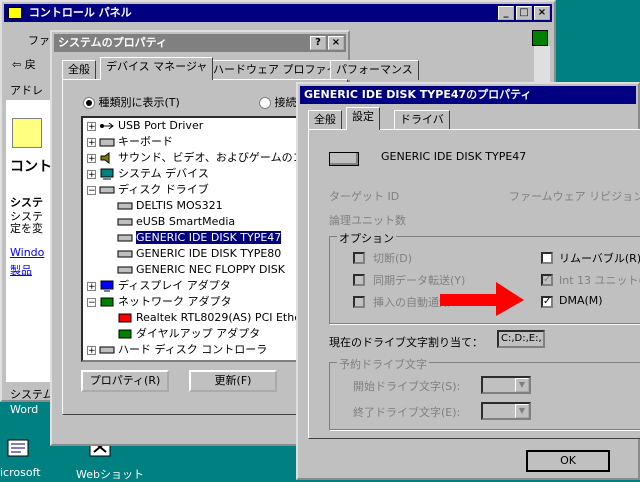  I want to click on device-name: GENERIC IDE DISK TYPE47, so click(454, 156).